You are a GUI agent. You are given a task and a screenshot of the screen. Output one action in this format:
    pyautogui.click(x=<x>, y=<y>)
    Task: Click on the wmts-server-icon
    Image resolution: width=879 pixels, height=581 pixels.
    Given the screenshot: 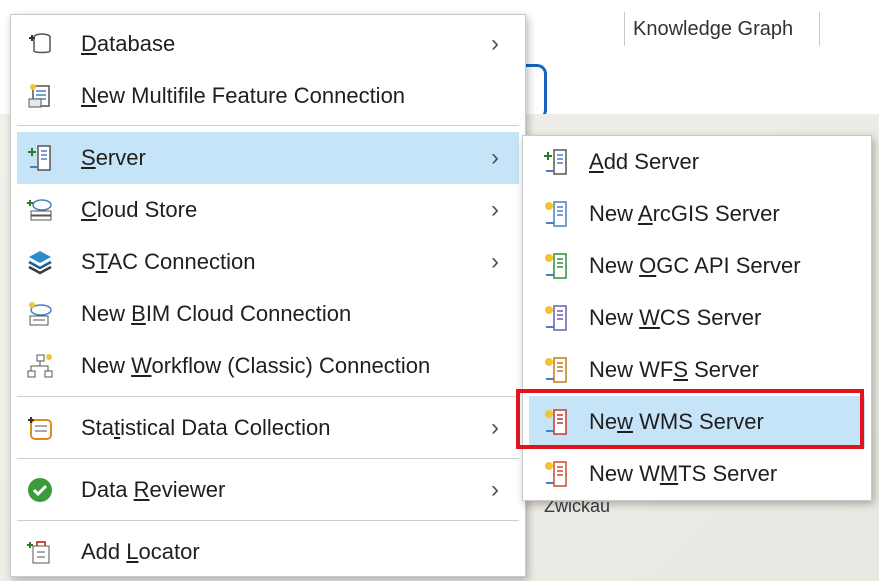 What is the action you would take?
    pyautogui.click(x=556, y=474)
    